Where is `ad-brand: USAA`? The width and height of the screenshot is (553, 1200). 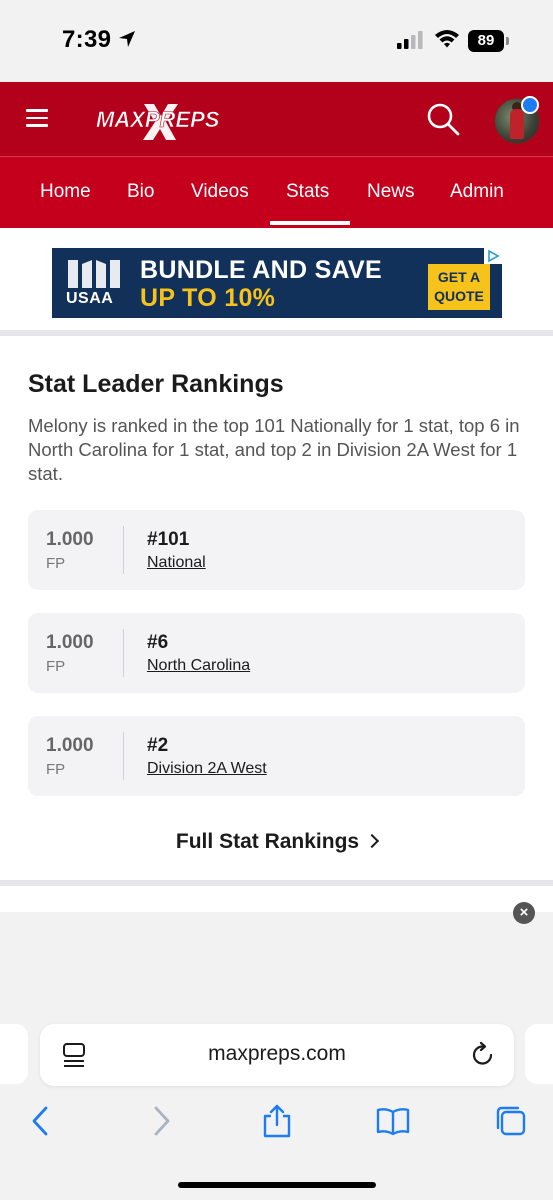 ad-brand: USAA is located at coordinates (90, 298).